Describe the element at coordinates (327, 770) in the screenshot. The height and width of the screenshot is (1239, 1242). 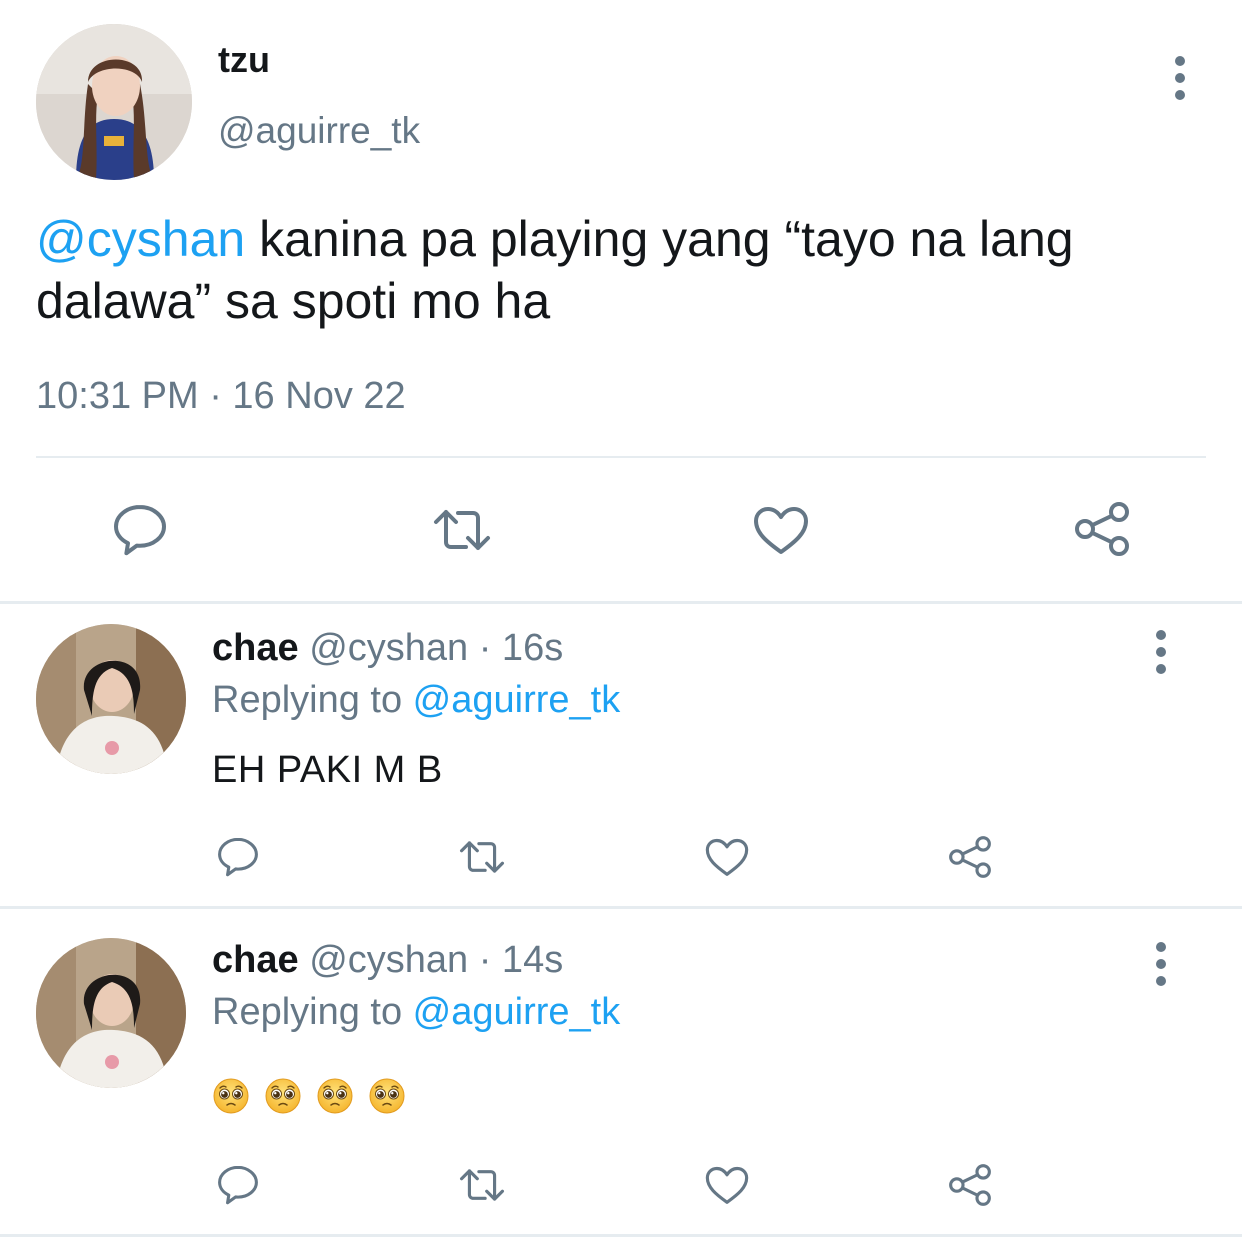
I see `reply-text: EH PAKI M B` at that location.